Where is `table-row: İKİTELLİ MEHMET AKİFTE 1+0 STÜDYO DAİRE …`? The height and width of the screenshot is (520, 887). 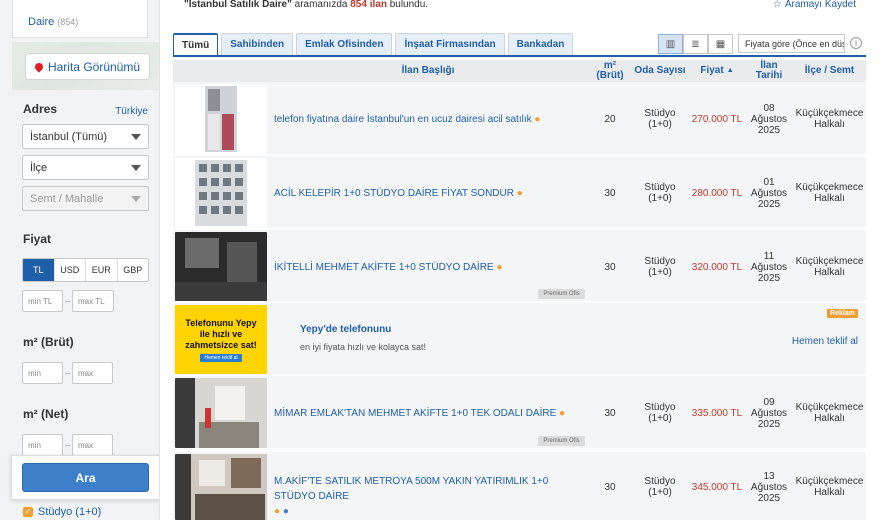 table-row: İKİTELLİ MEHMET AKİFTE 1+0 STÜDYO DAİRE … is located at coordinates (519, 266).